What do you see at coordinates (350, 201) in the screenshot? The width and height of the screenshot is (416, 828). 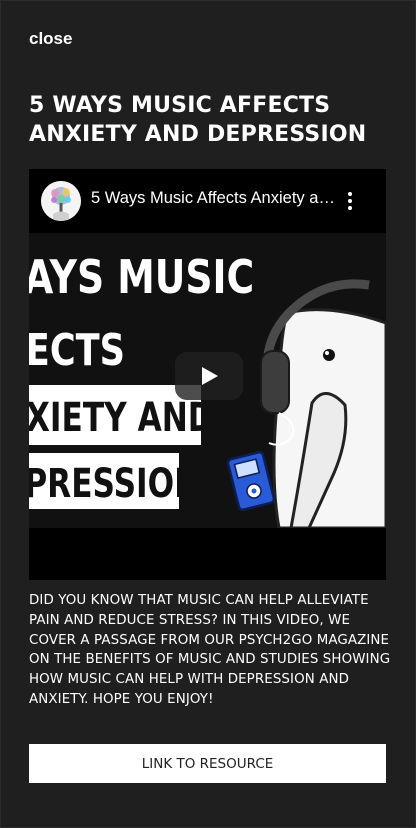 I see `more-vert-icon` at bounding box center [350, 201].